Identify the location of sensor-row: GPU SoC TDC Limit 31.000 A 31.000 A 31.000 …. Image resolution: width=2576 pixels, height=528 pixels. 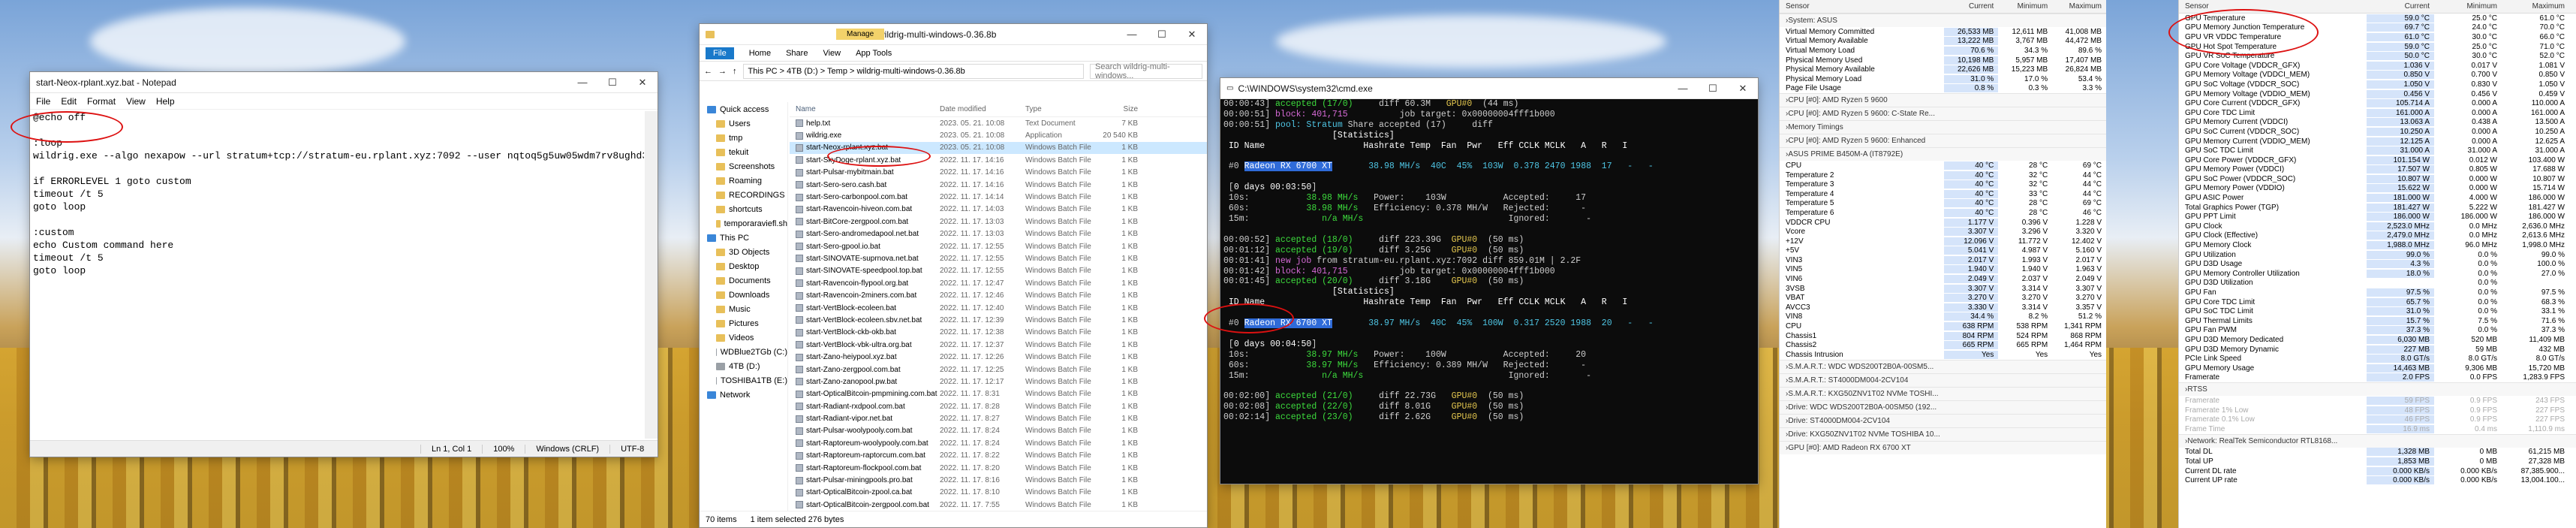
(2377, 151).